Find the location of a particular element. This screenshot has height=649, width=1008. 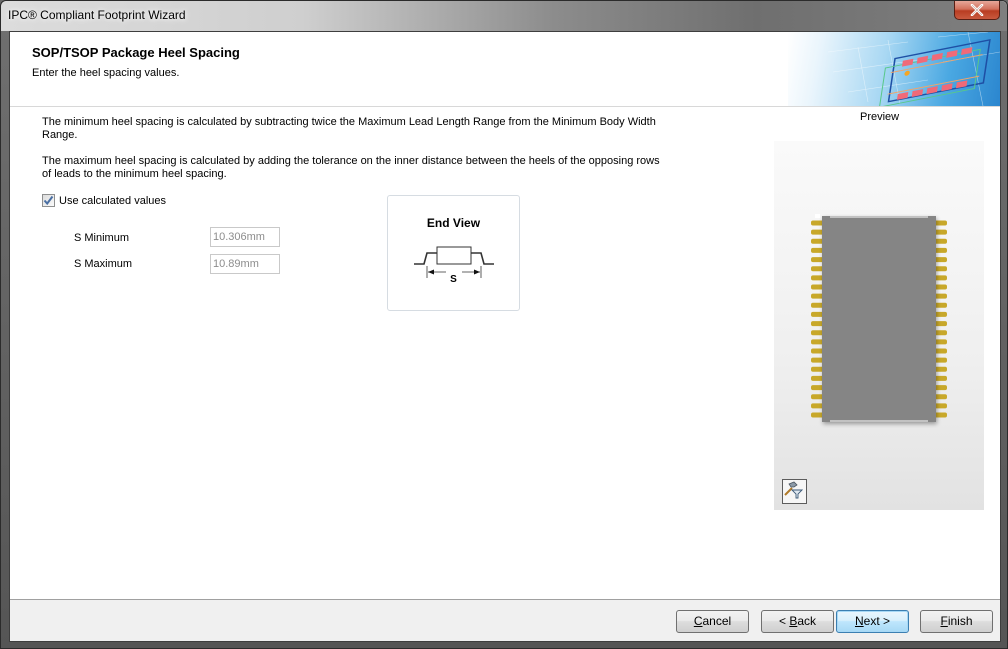

preview-label: Preview is located at coordinates (880, 117).